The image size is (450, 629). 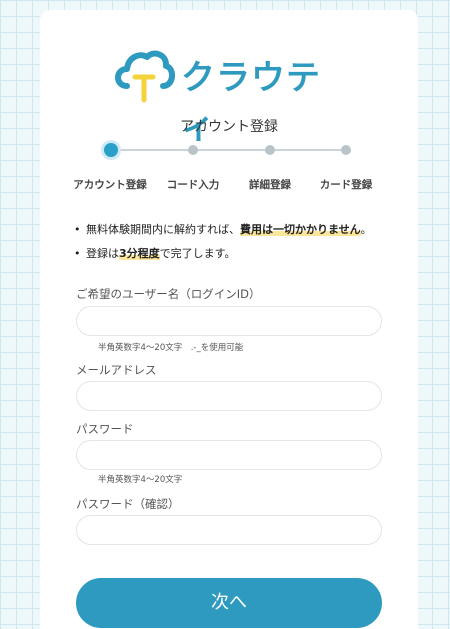 I want to click on password-label: パスワード, so click(x=105, y=429).